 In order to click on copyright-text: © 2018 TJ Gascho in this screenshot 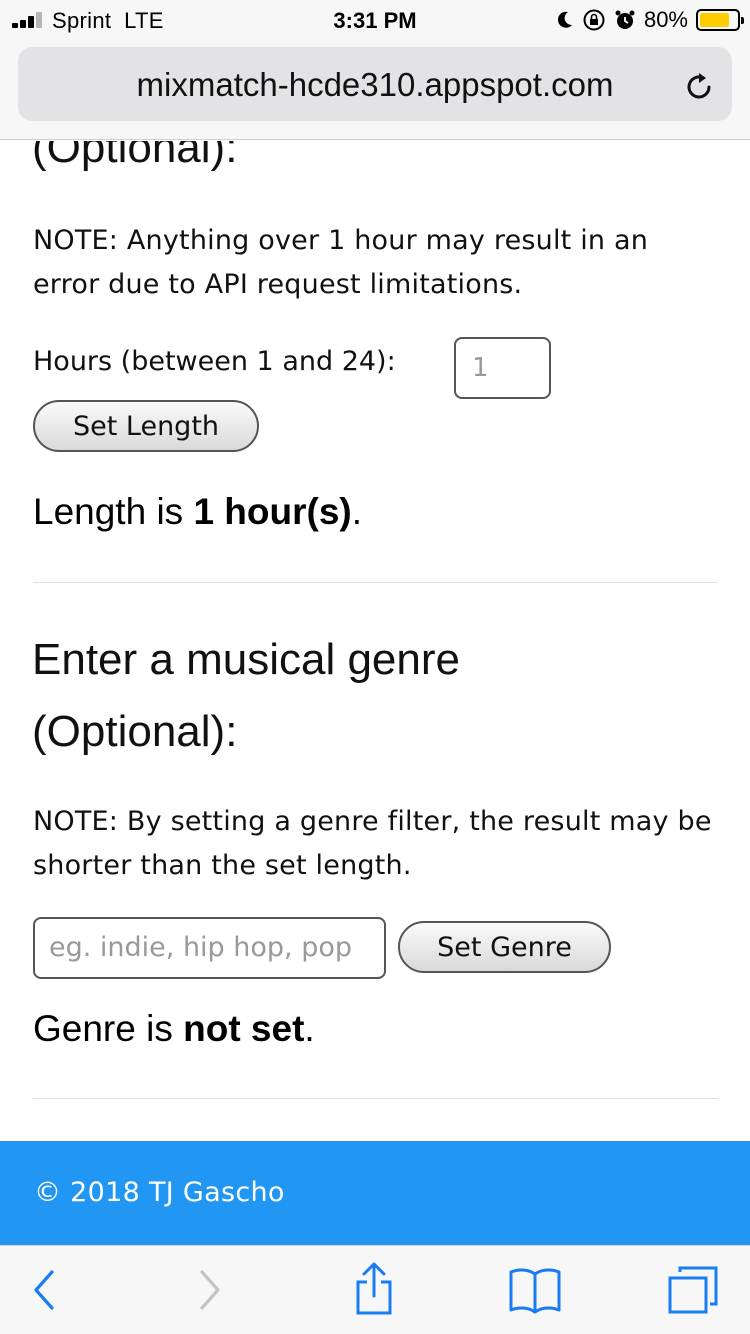, I will do `click(159, 1192)`.